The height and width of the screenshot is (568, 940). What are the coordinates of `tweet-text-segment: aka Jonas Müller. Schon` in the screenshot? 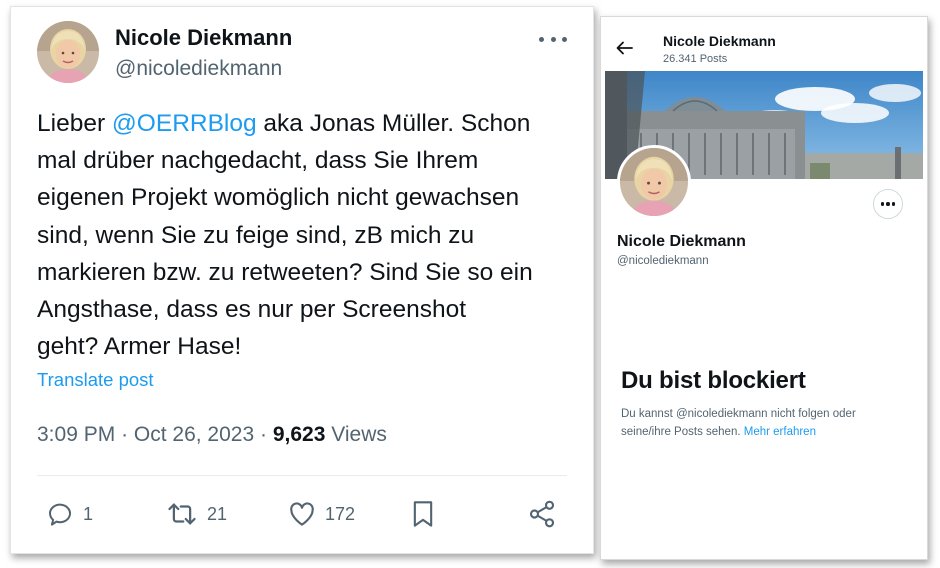 It's located at (393, 123).